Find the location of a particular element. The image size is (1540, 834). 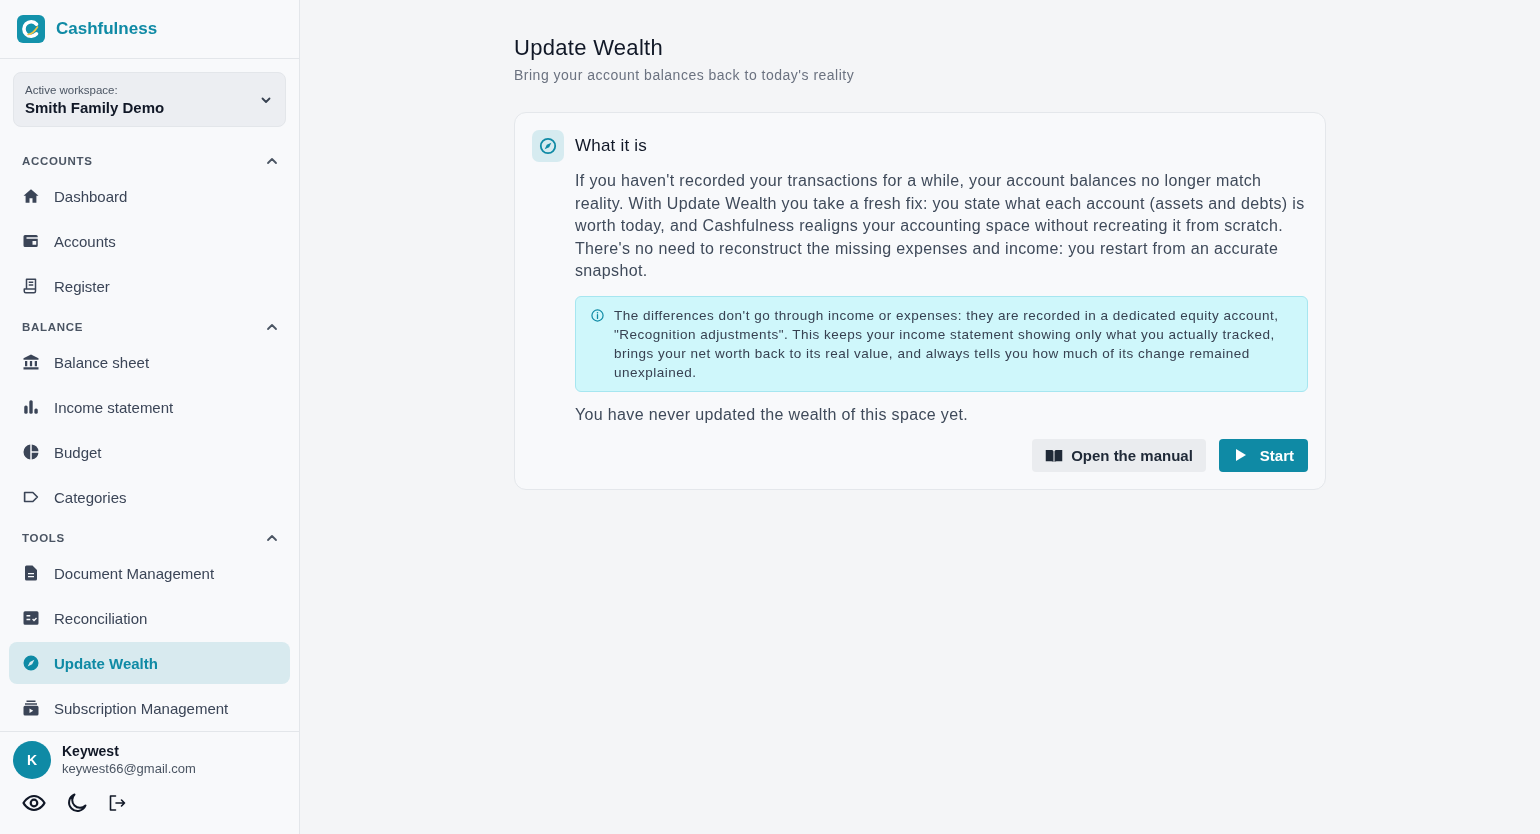

stack-icon is located at coordinates (31, 708).